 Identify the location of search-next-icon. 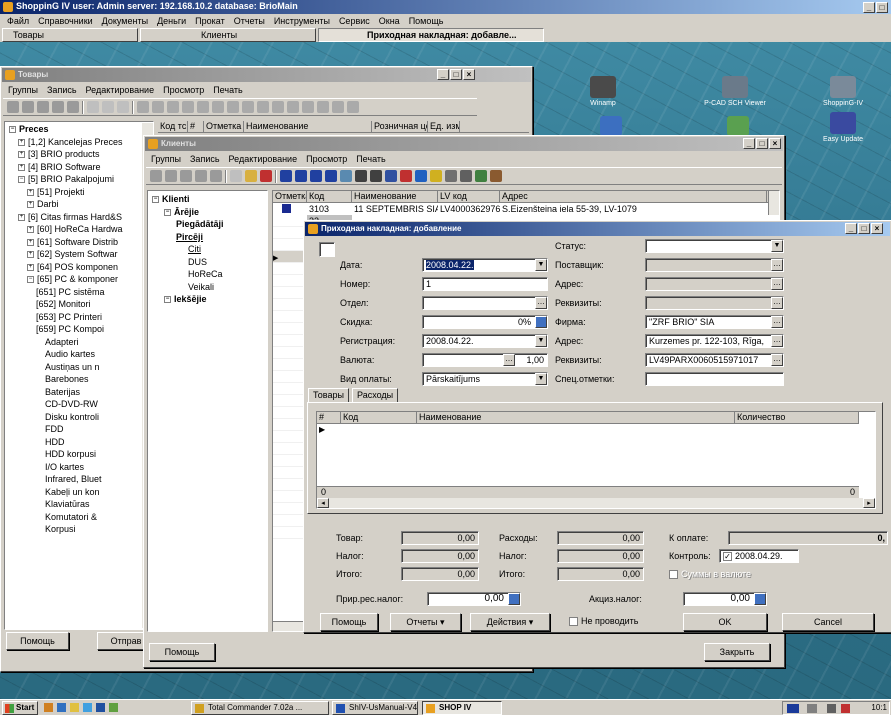
(376, 176).